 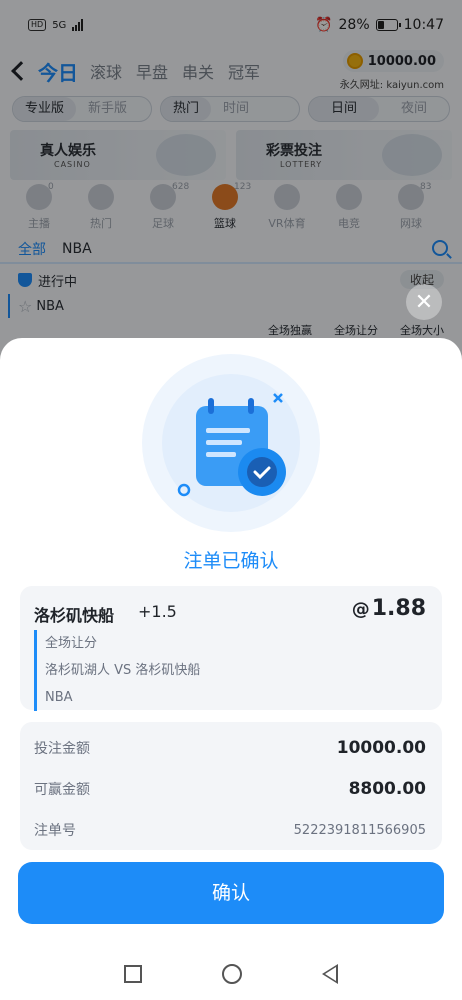 I want to click on confirm-button: 确认, so click(x=231, y=893).